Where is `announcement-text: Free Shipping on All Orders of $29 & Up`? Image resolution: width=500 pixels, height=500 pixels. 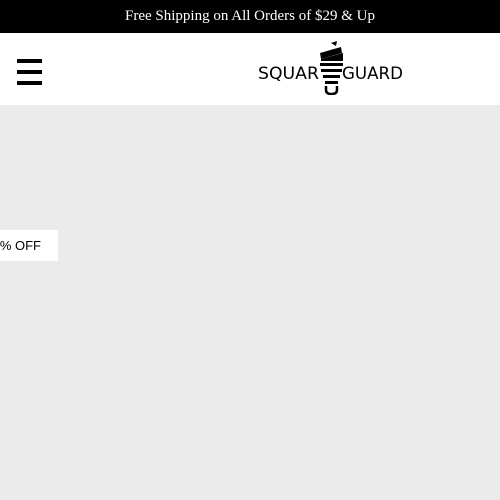
announcement-text: Free Shipping on All Orders of $29 & Up is located at coordinates (250, 16).